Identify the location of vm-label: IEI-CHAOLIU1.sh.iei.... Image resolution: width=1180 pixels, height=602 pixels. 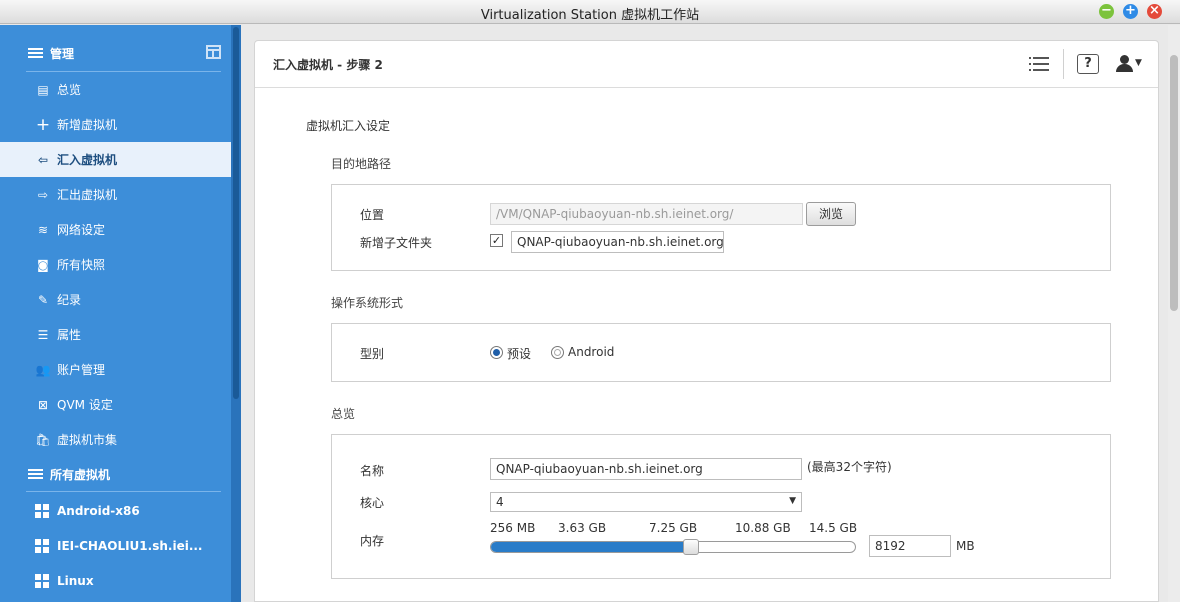
(130, 545).